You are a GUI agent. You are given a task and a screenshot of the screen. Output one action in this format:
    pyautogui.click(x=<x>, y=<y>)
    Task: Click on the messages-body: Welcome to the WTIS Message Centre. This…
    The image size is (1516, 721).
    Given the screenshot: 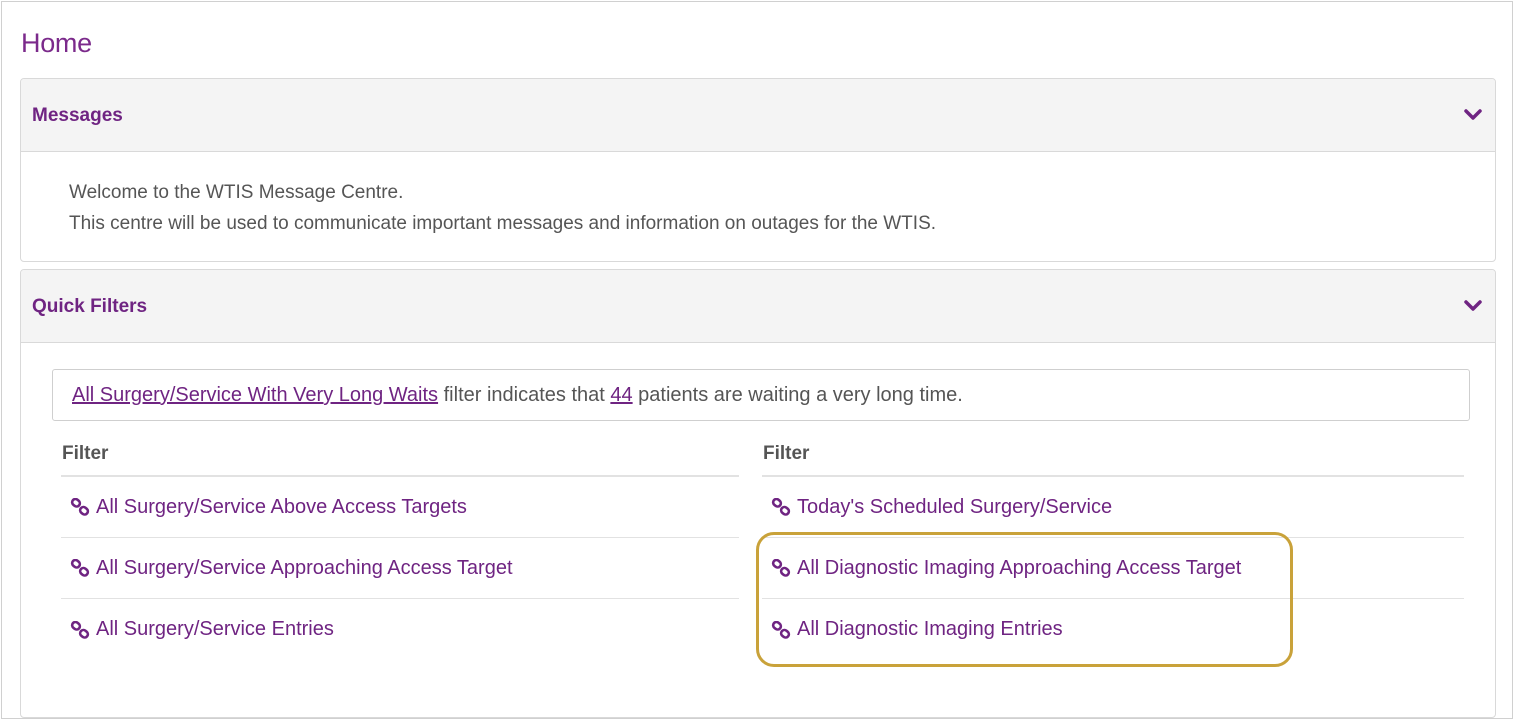 What is the action you would take?
    pyautogui.click(x=502, y=208)
    